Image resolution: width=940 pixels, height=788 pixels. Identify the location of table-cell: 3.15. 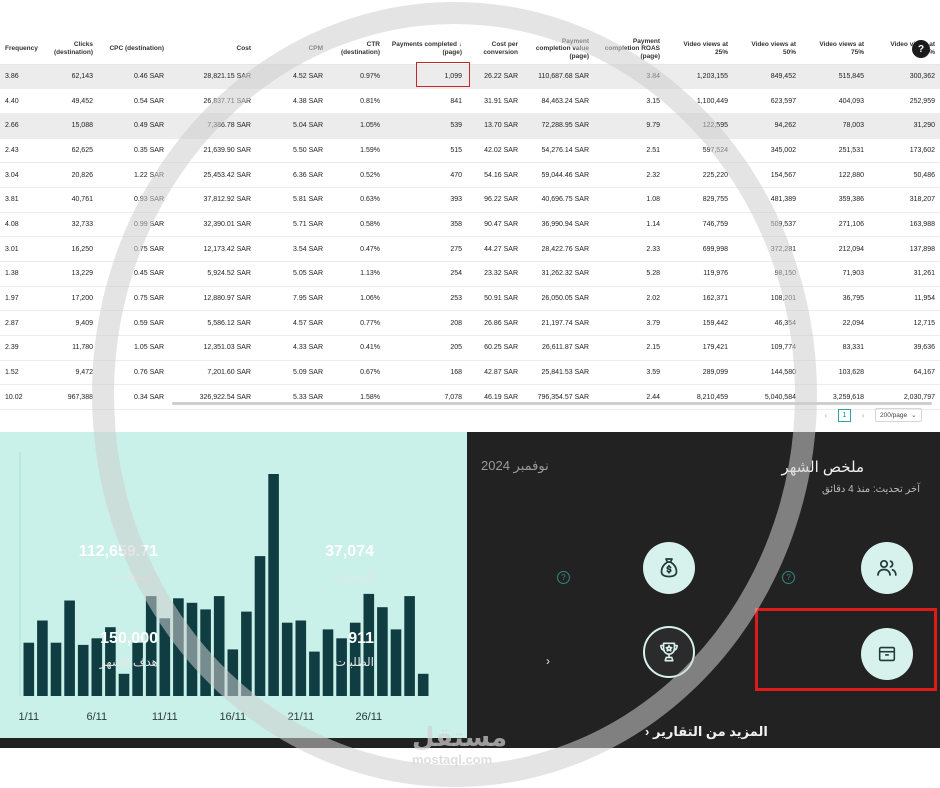
(629, 101).